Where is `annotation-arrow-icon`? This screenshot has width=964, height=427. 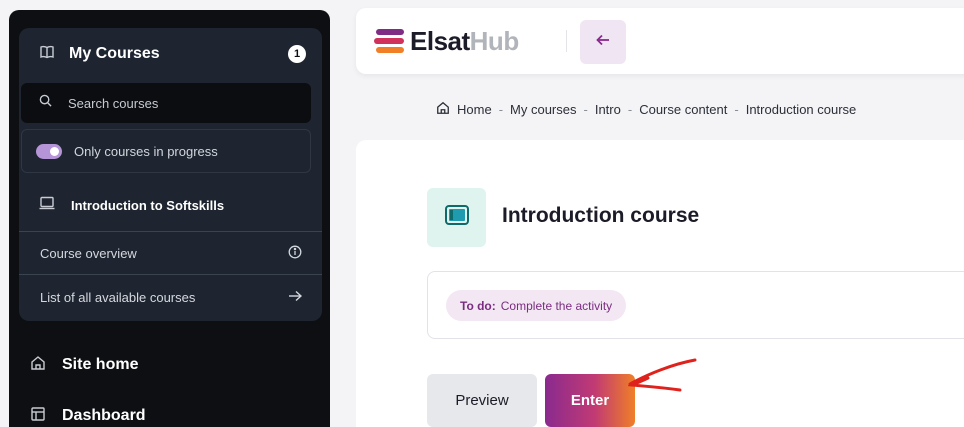
annotation-arrow-icon is located at coordinates (662, 375).